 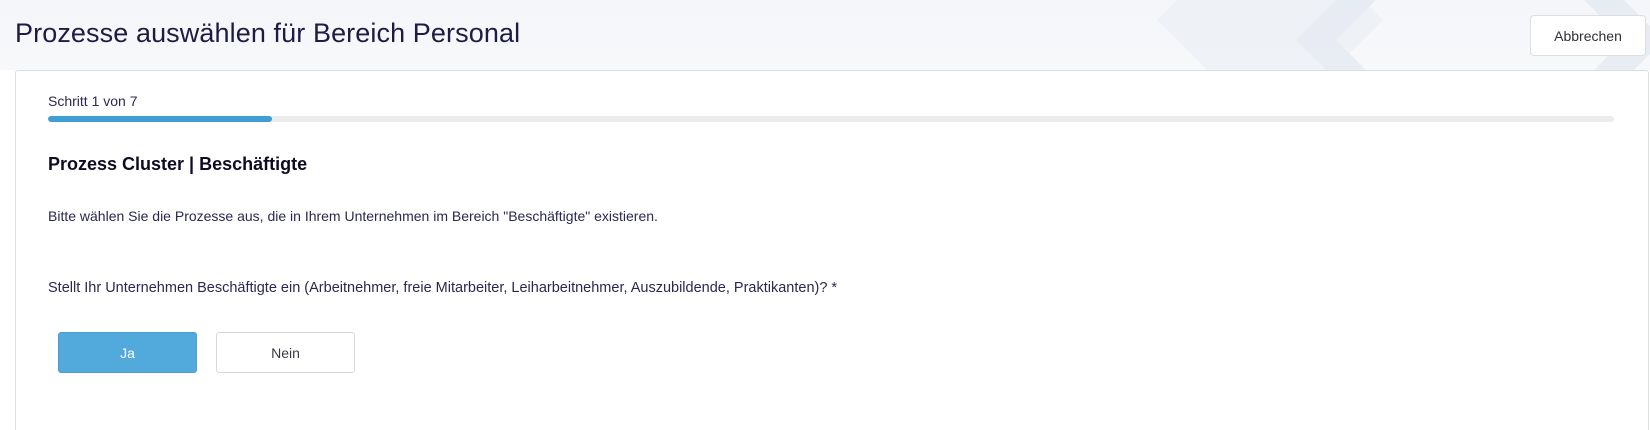 I want to click on no-button: Nein, so click(x=285, y=352).